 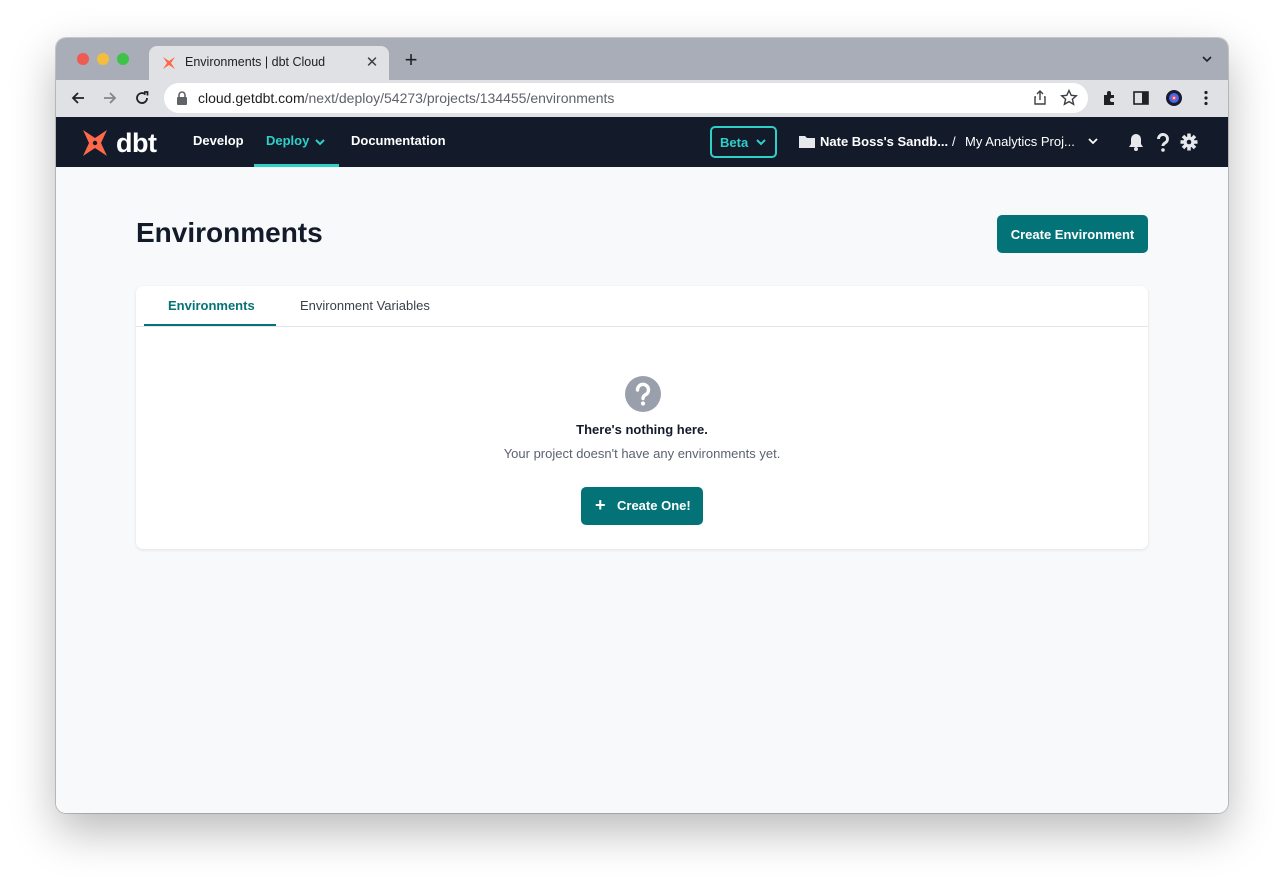 I want to click on plus-icon: +, so click(x=600, y=505).